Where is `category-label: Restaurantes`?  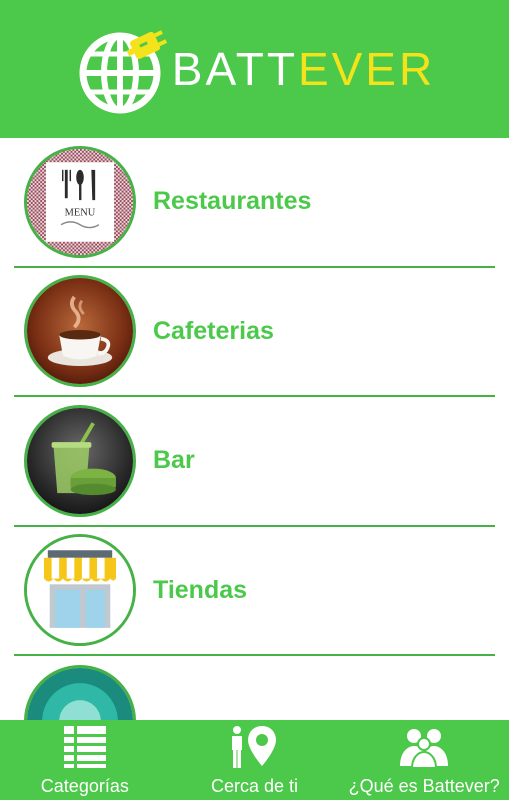
category-label: Restaurantes is located at coordinates (232, 201).